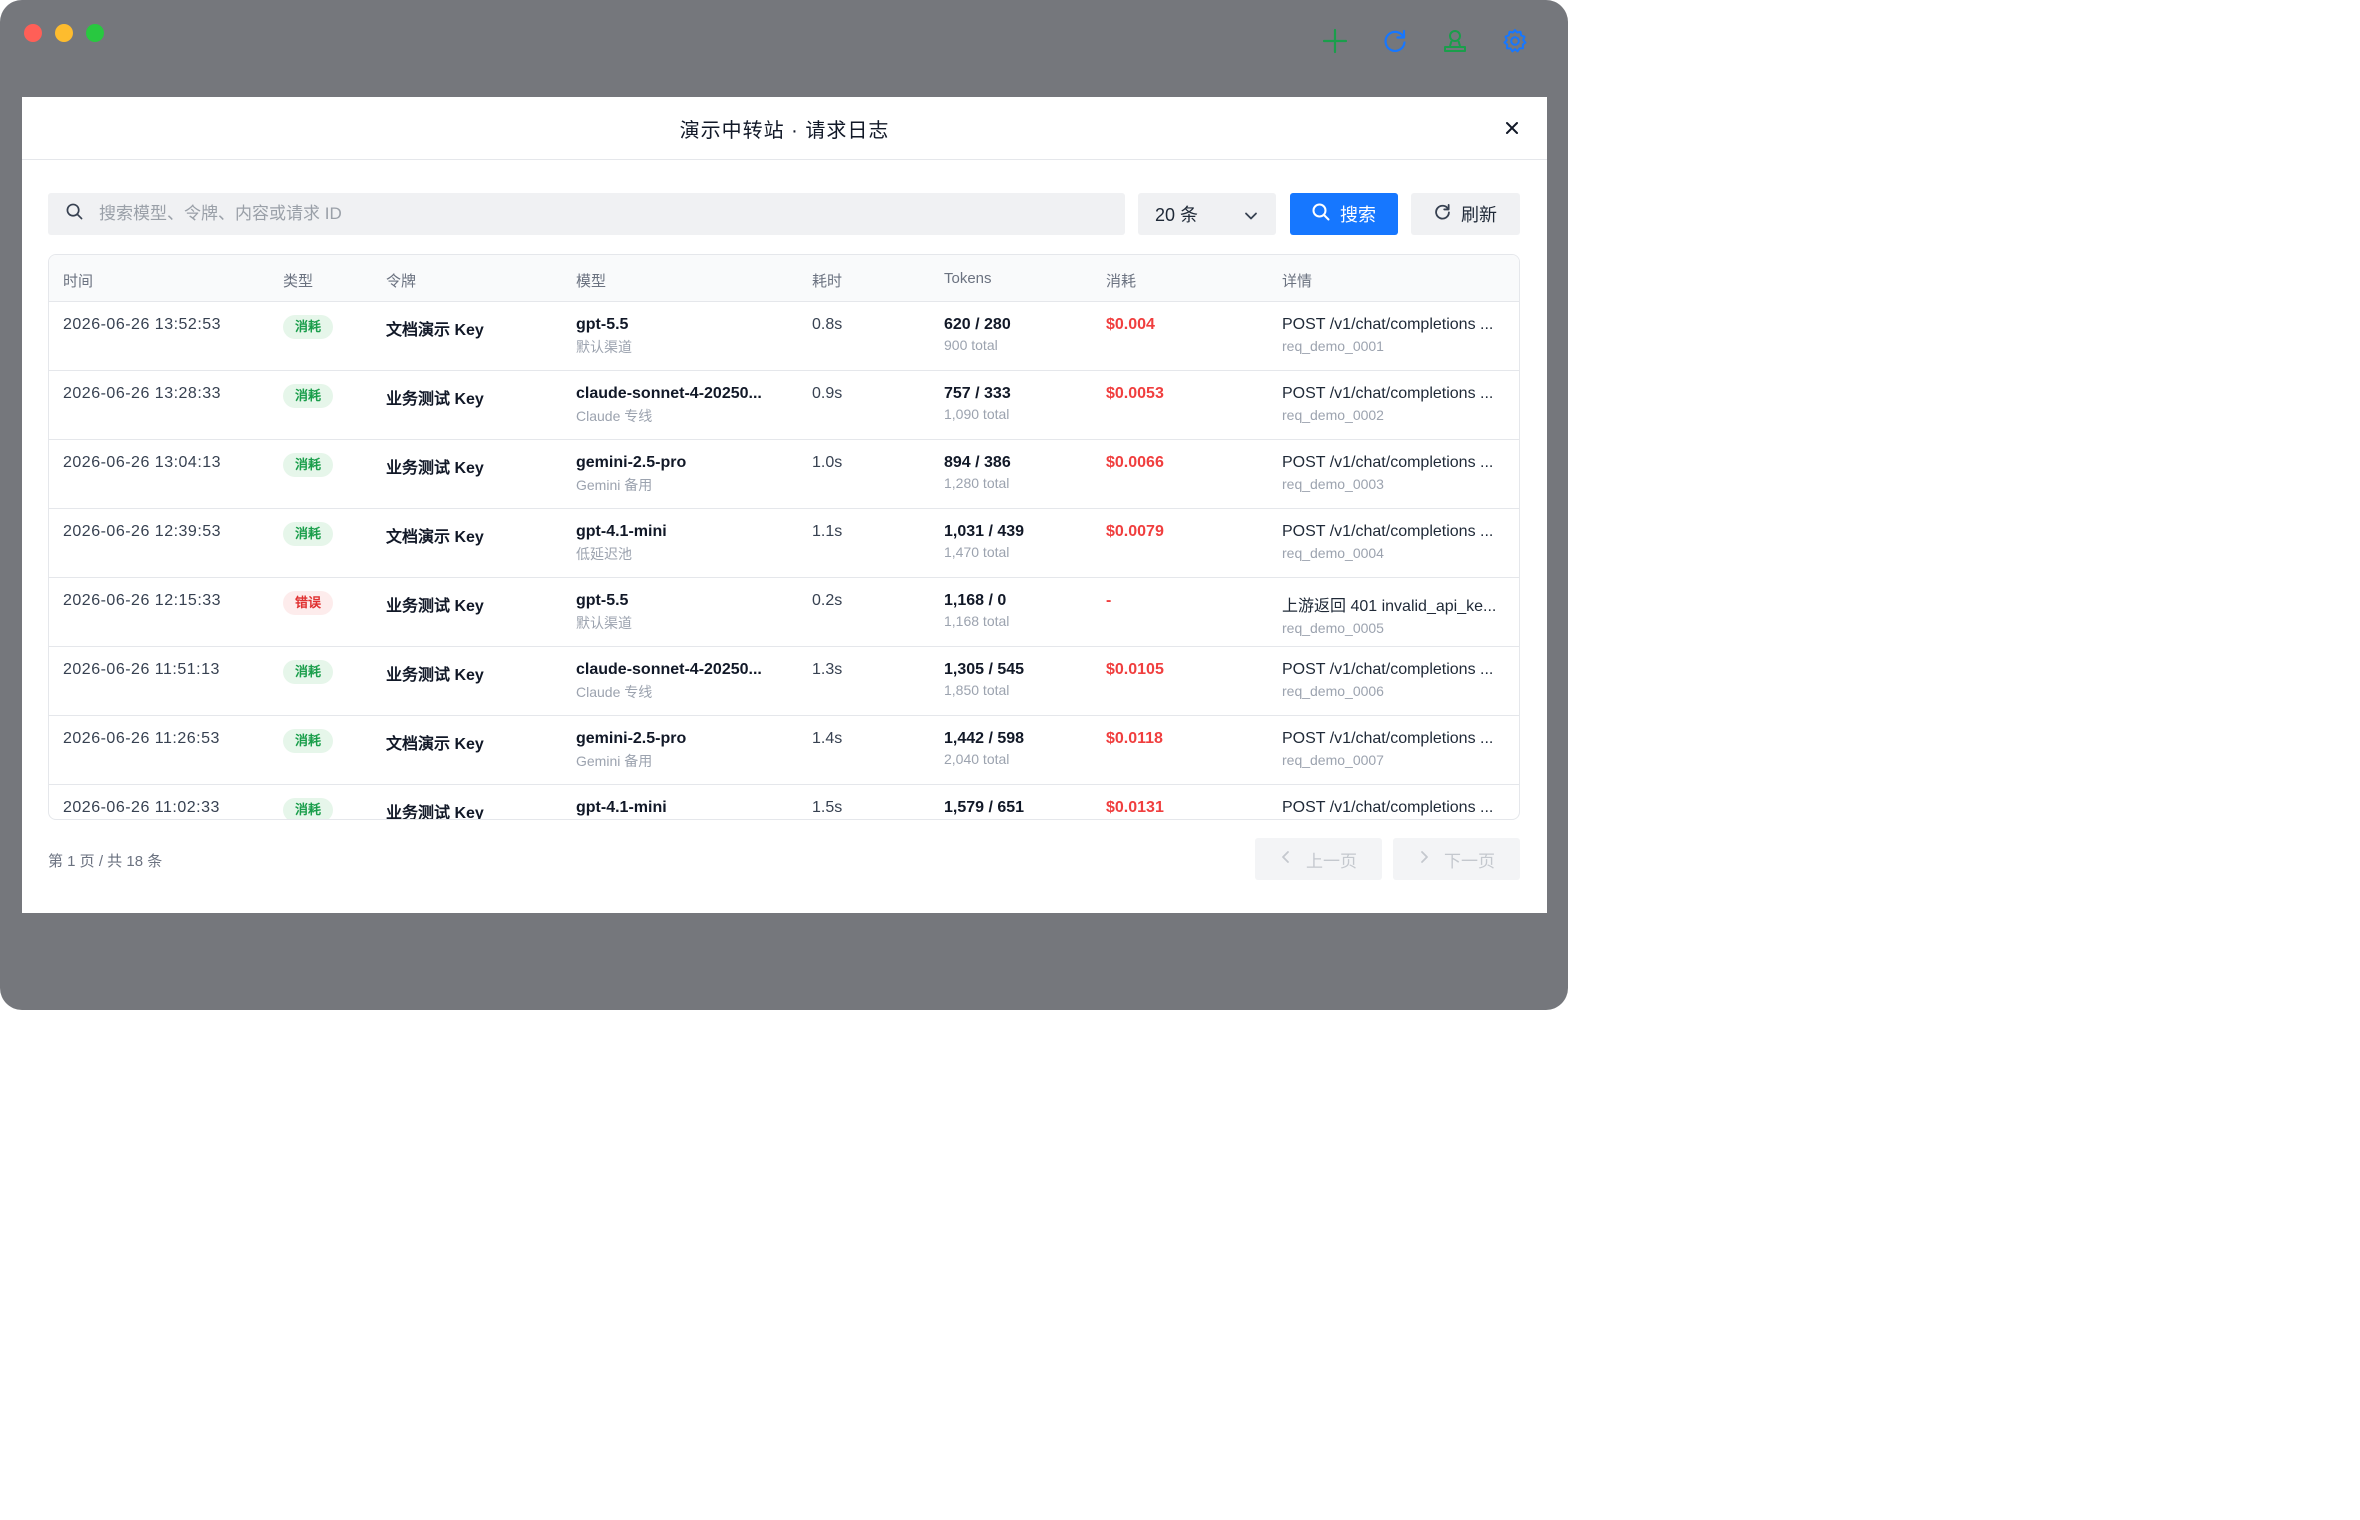 The image size is (2360, 1520). What do you see at coordinates (33, 33) in the screenshot?
I see `close-window-button` at bounding box center [33, 33].